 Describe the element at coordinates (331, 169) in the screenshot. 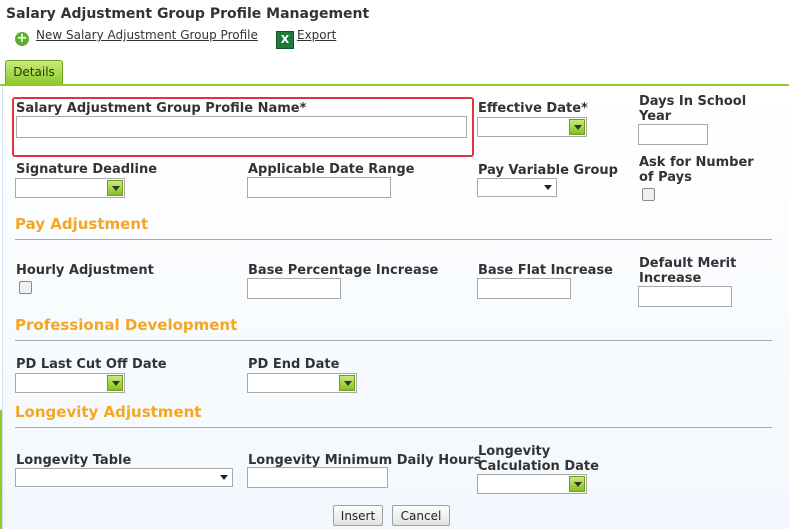

I see `applicable-date-range-label: Applicable Date Range` at that location.